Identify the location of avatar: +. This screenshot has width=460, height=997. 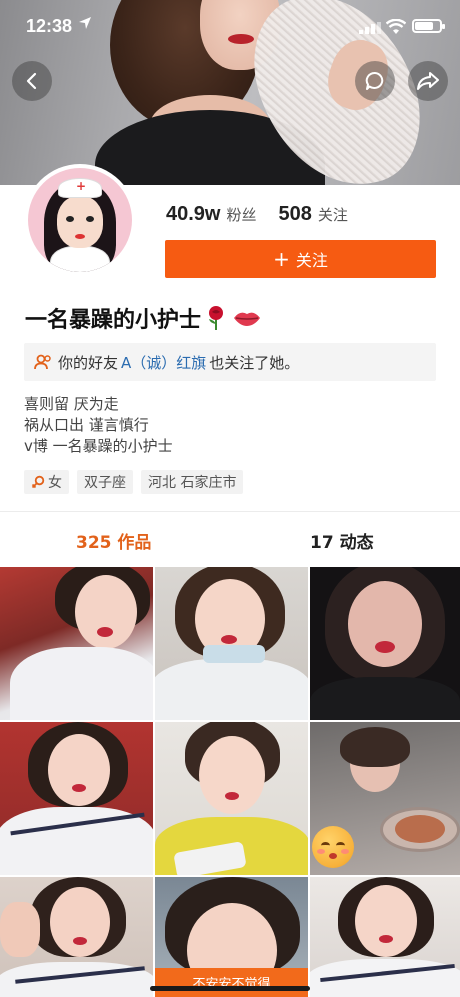
(80, 220).